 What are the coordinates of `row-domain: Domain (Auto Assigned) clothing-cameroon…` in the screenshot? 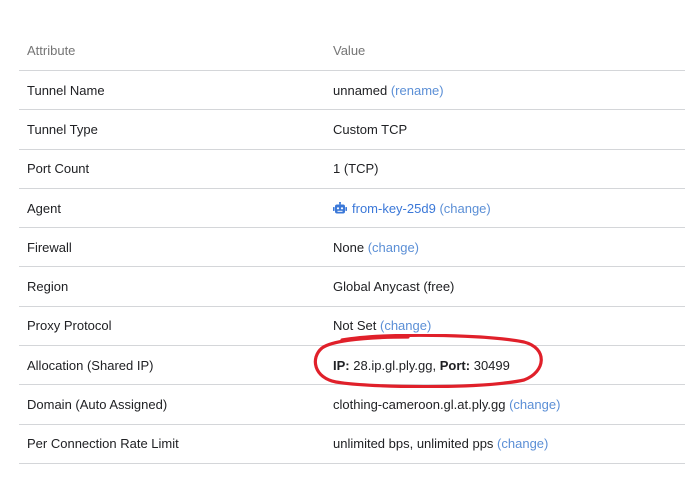 It's located at (352, 405).